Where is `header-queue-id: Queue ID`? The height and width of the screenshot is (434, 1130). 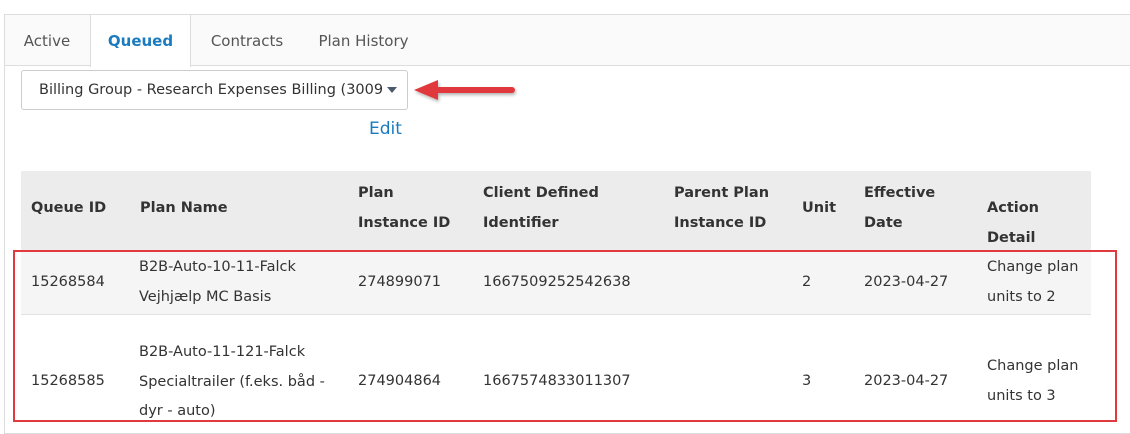
header-queue-id: Queue ID is located at coordinates (69, 208).